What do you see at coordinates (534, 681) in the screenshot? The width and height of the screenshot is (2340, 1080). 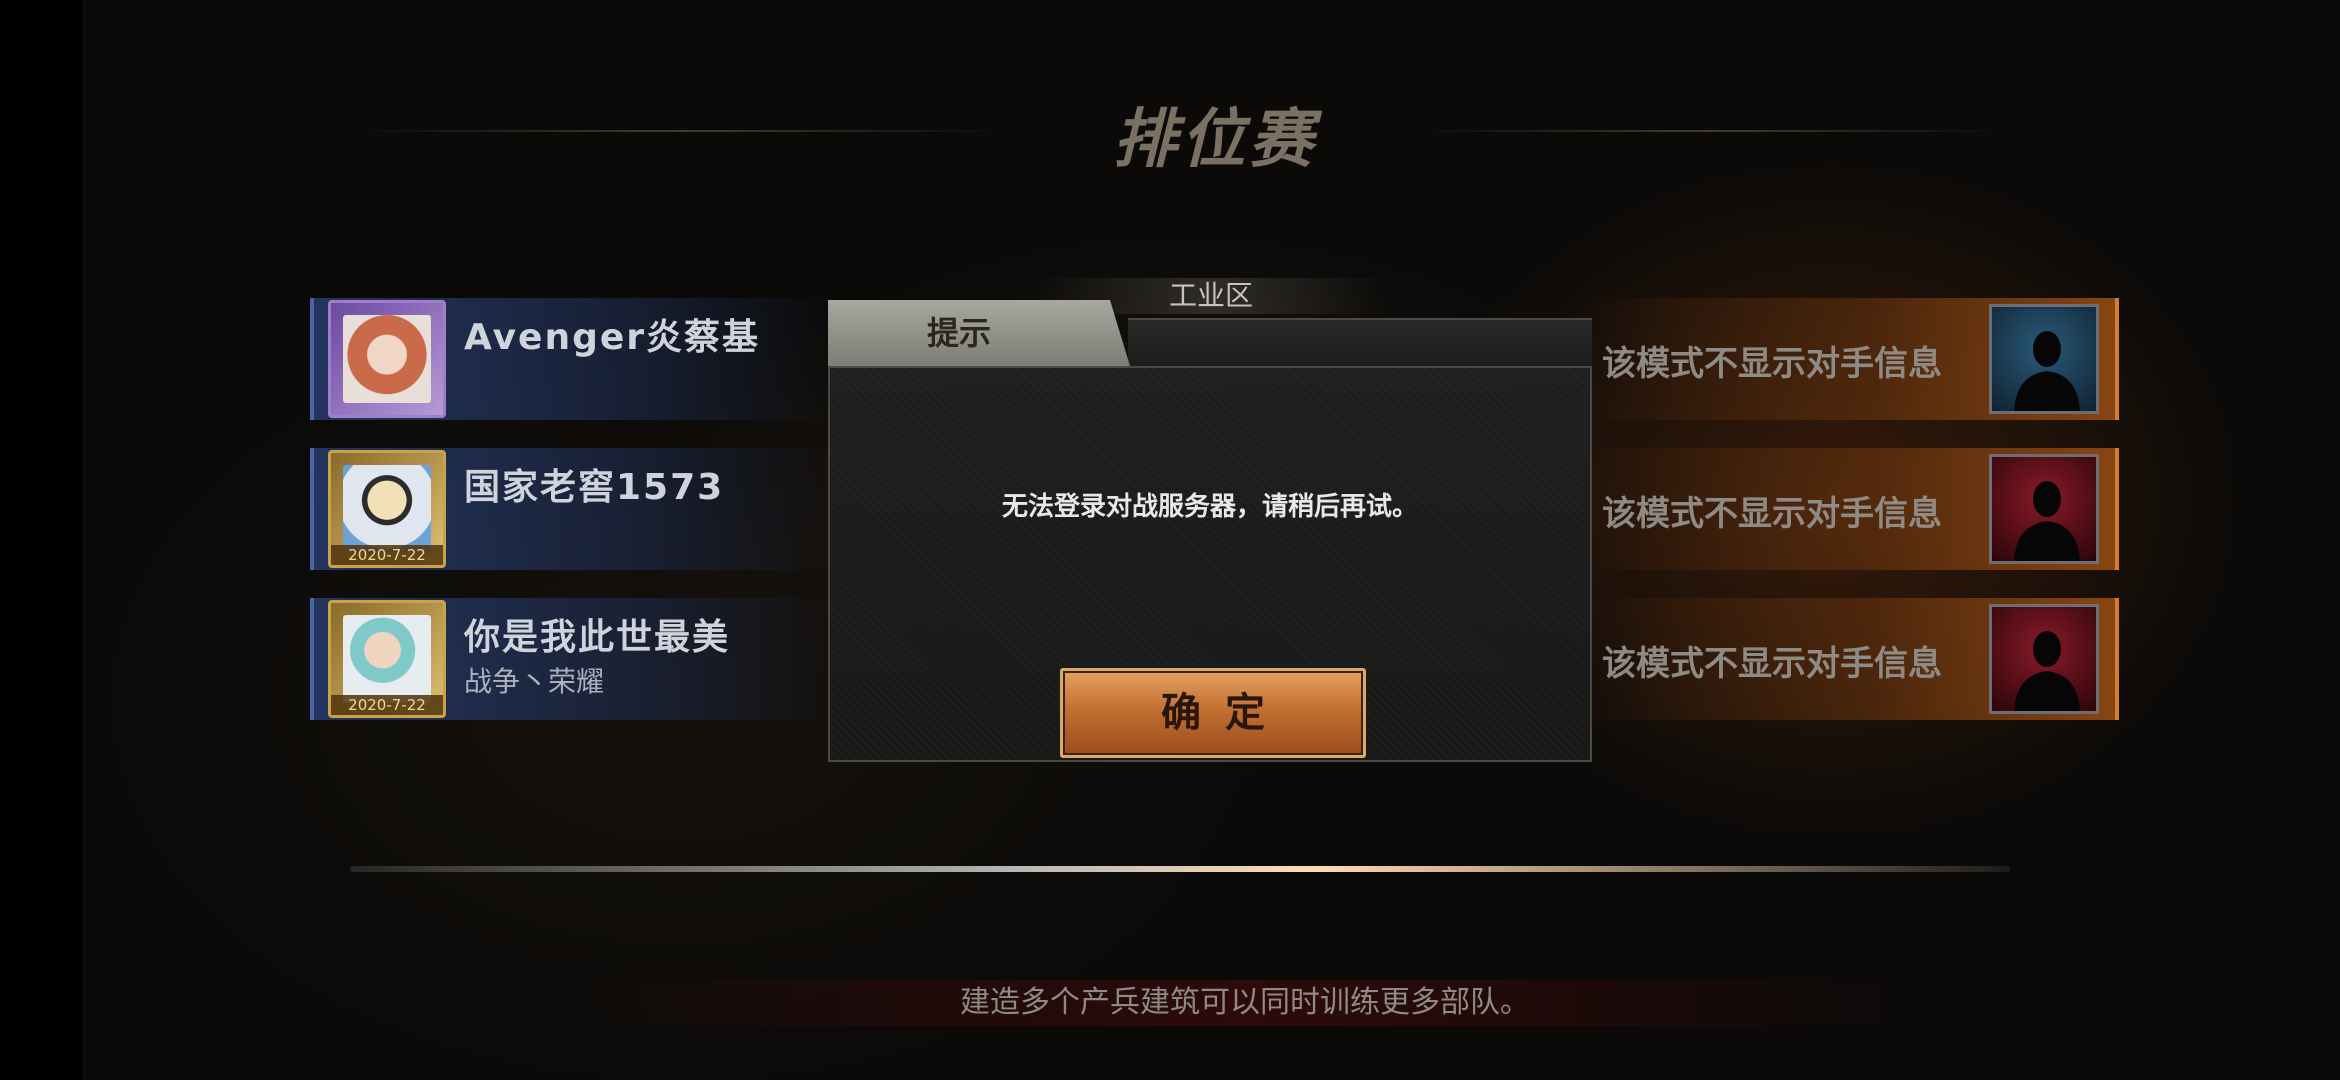 I see `player-subtitle: 战争丶荣耀` at bounding box center [534, 681].